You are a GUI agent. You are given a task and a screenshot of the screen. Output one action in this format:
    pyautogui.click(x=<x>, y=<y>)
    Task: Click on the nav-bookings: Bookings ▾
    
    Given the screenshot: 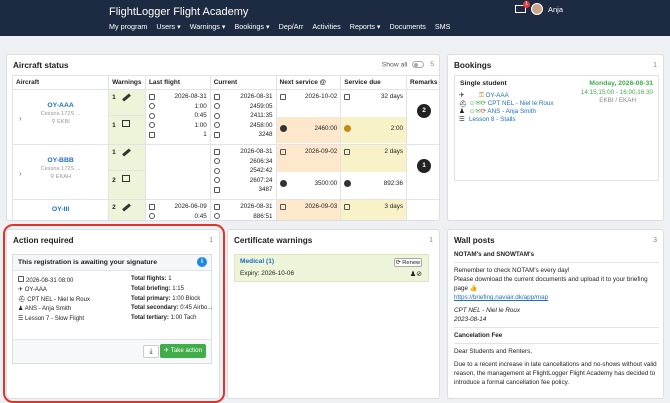 What is the action you would take?
    pyautogui.click(x=251, y=26)
    